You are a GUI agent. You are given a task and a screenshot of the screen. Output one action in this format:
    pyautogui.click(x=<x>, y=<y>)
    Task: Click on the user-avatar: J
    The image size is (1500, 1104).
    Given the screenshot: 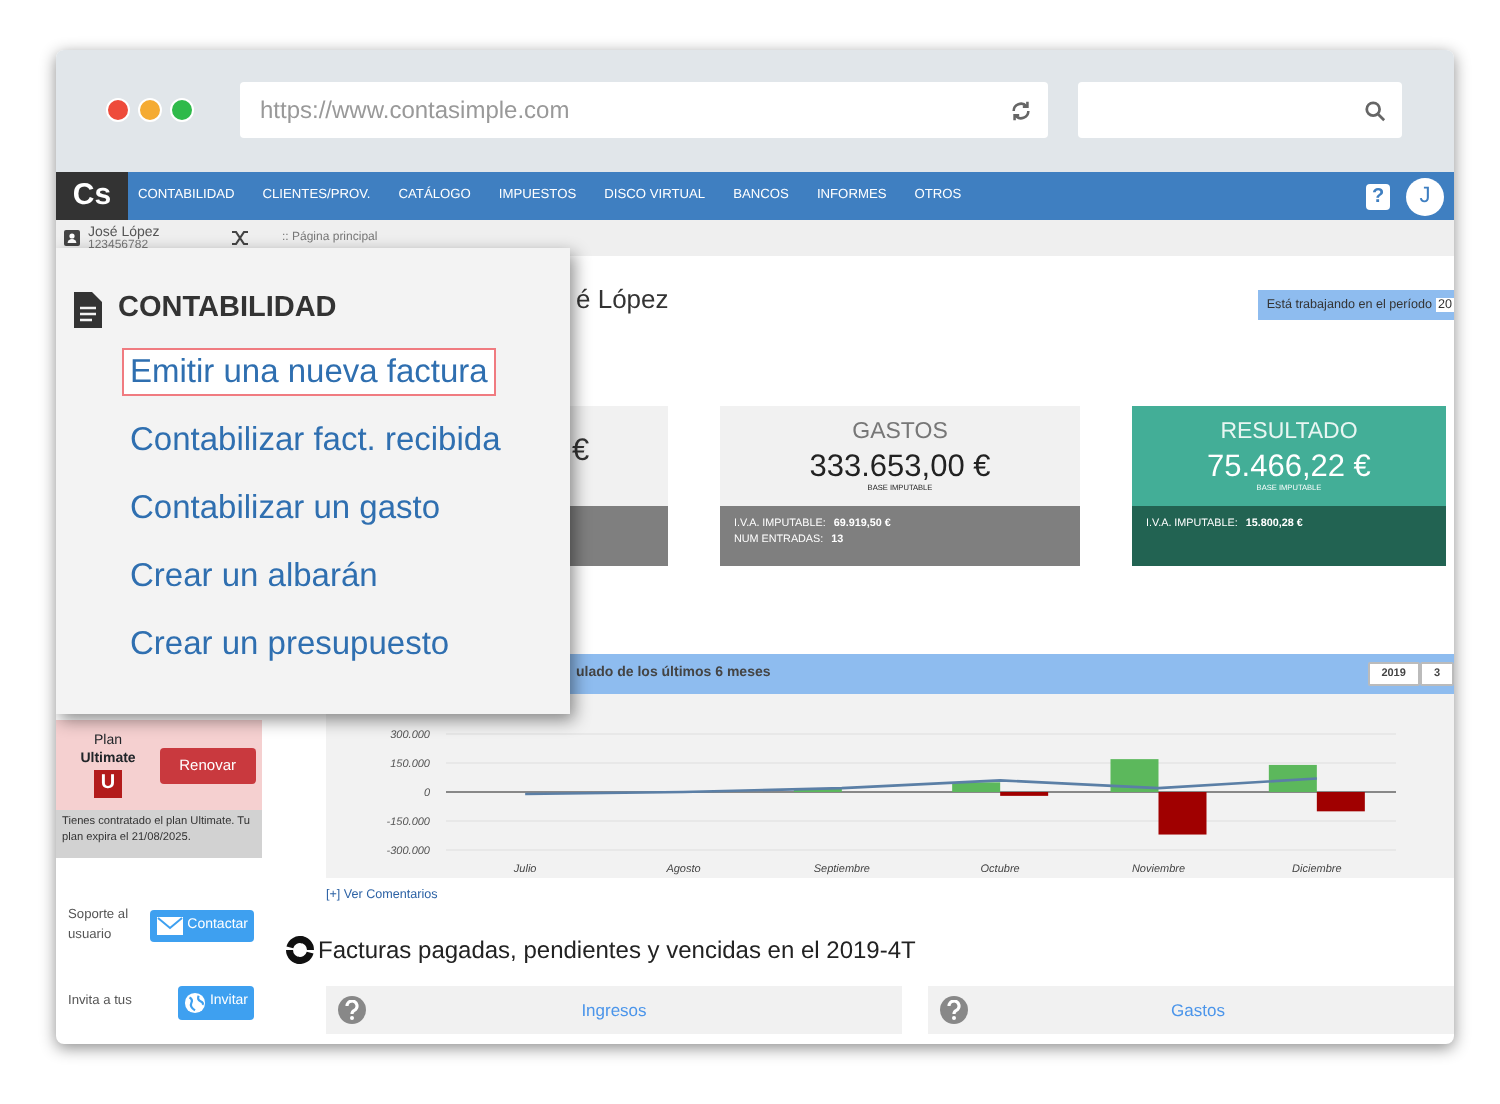 What is the action you would take?
    pyautogui.click(x=1425, y=196)
    